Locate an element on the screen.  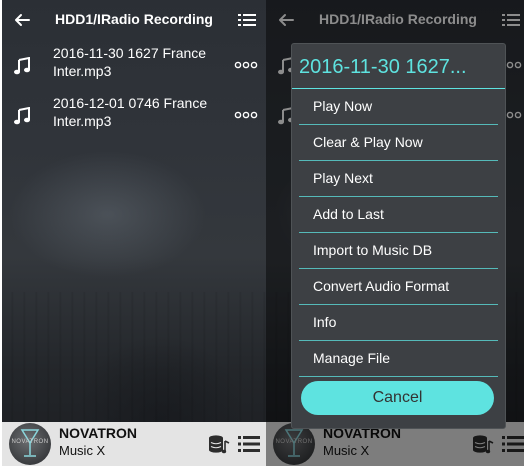
menu-item-play-next: Play Next is located at coordinates (398, 179).